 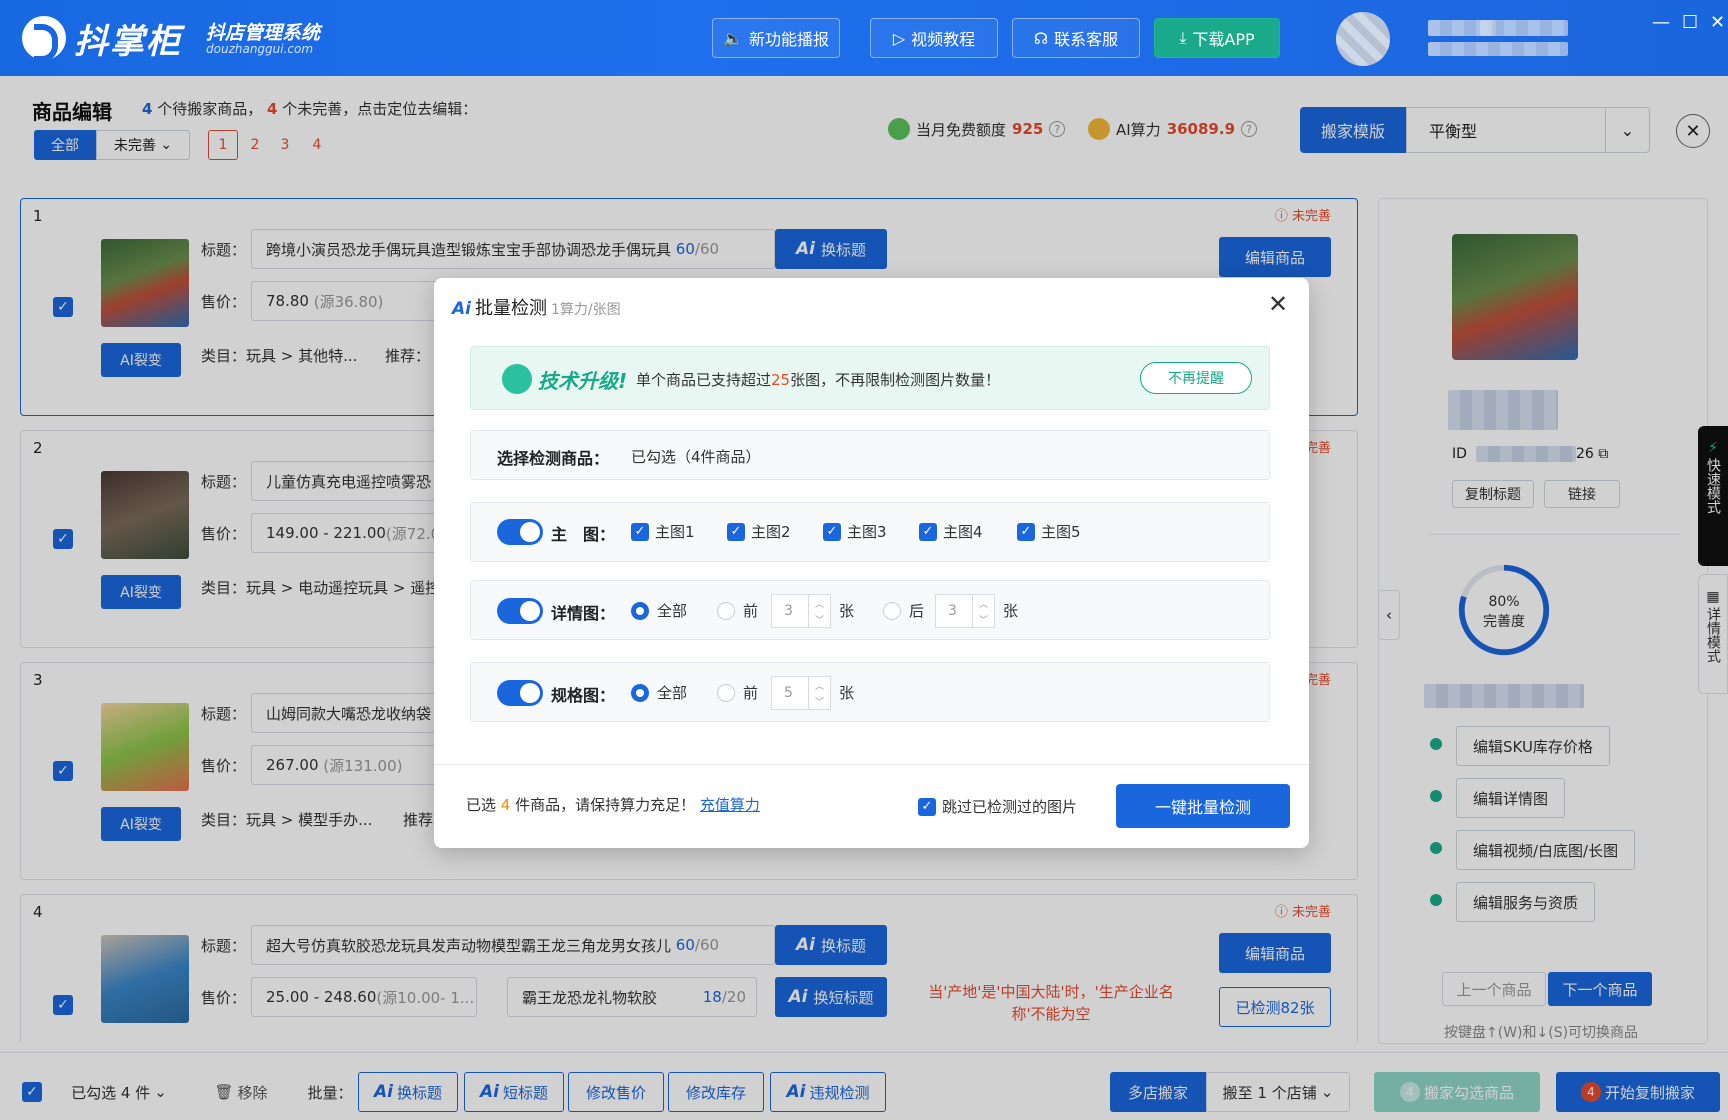 What do you see at coordinates (870, 692) in the screenshot?
I see `spec-image-row: 规格图： 全部 前 5 ︿ ﹀ 张` at bounding box center [870, 692].